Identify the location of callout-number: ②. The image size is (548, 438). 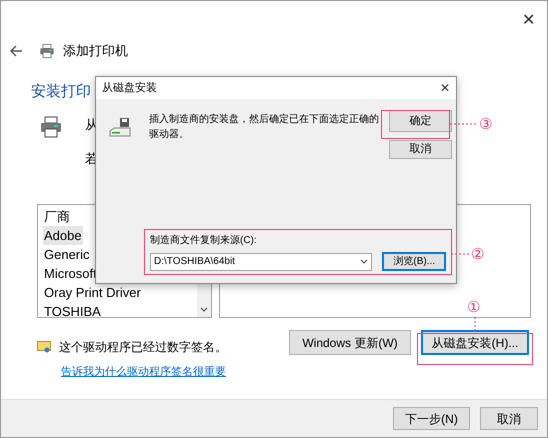
(477, 254).